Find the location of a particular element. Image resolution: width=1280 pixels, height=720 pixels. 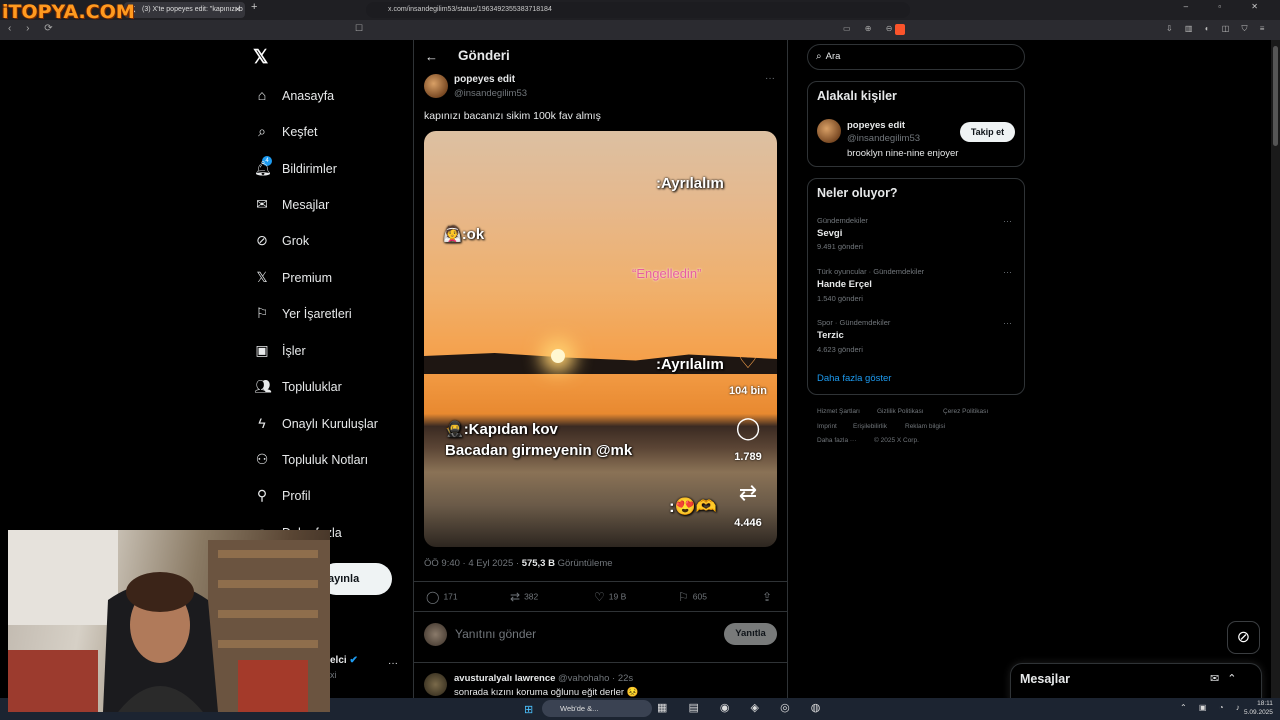

caption-kapidan-kov: 🥷:Kapıdan kov is located at coordinates (501, 429).